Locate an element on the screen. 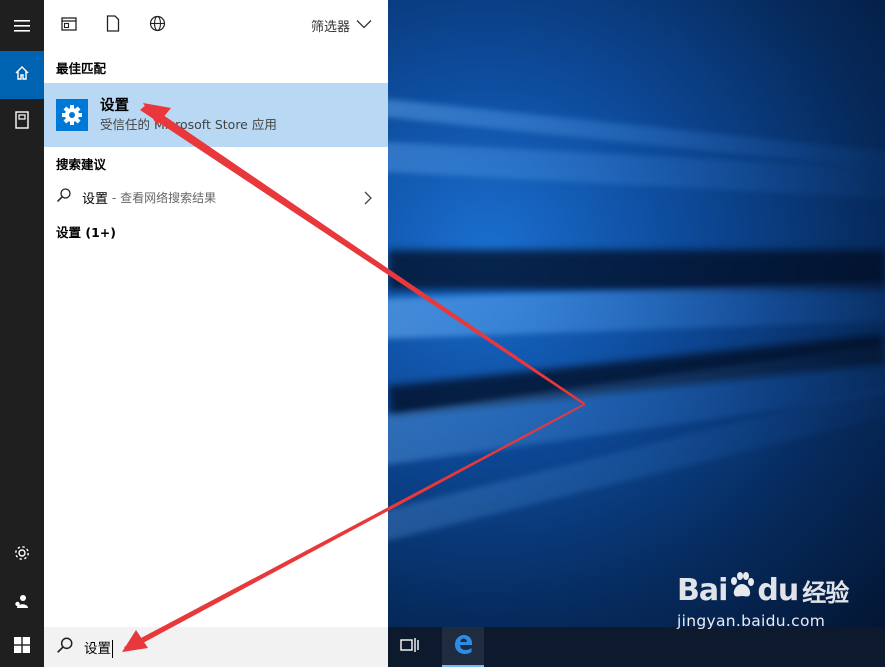 The width and height of the screenshot is (885, 667). home-button is located at coordinates (22, 75).